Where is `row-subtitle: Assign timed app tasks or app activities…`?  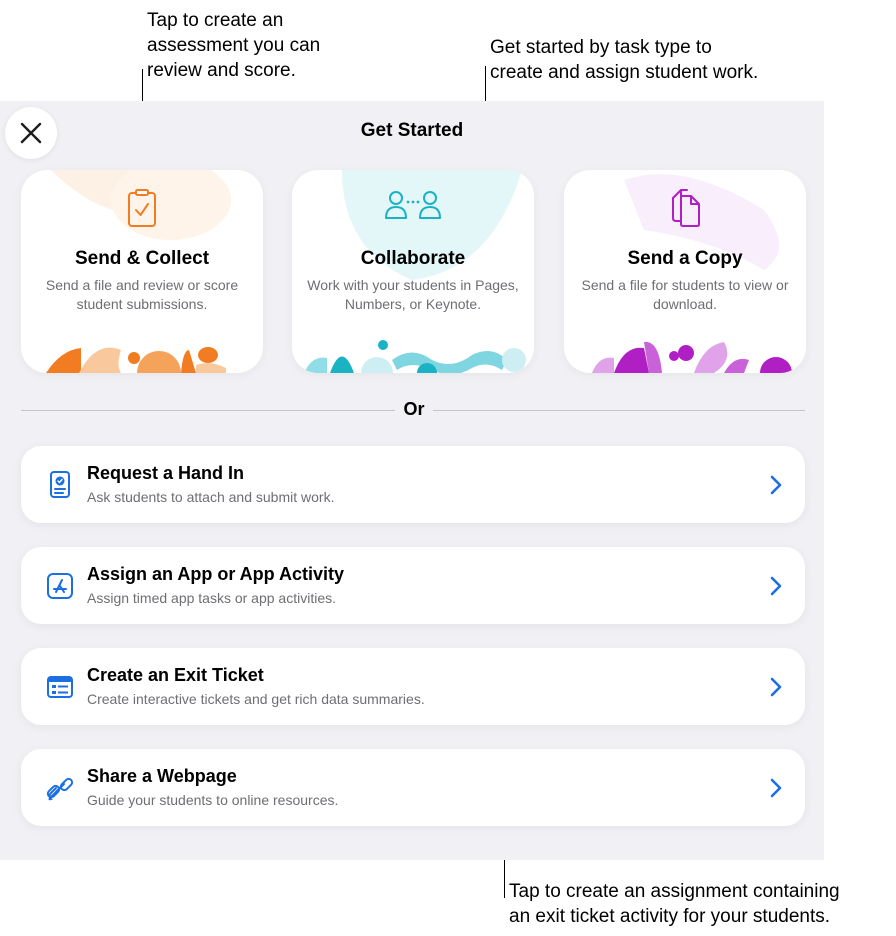 row-subtitle: Assign timed app tasks or app activities… is located at coordinates (212, 598).